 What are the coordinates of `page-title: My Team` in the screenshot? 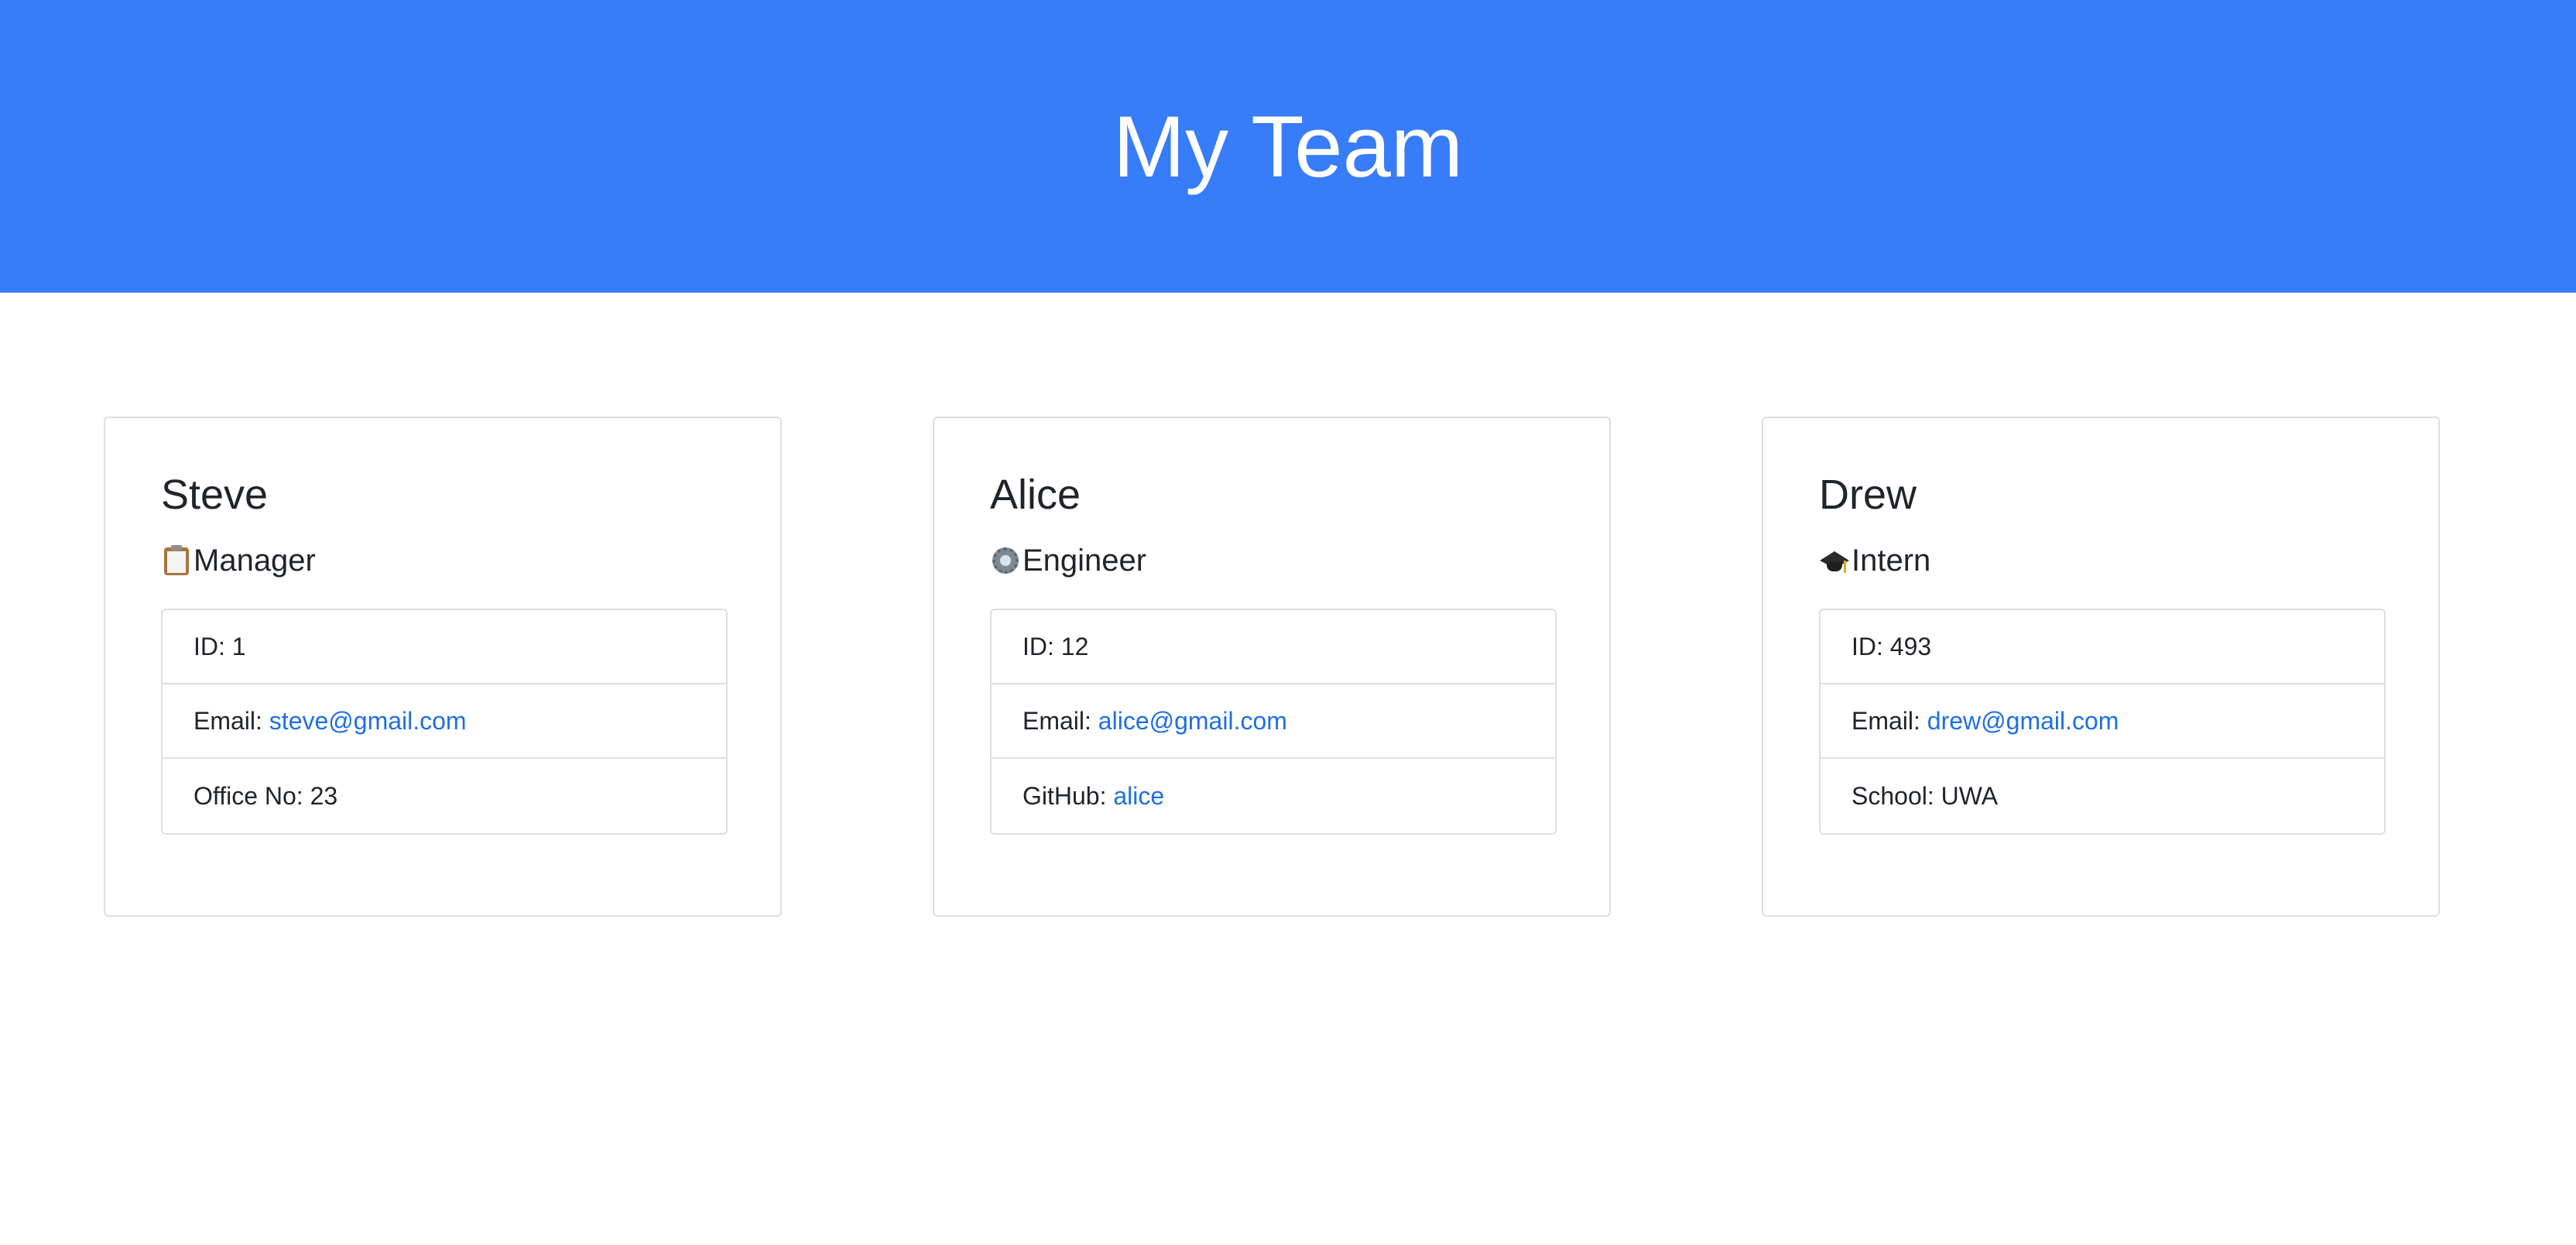 It's located at (1288, 146).